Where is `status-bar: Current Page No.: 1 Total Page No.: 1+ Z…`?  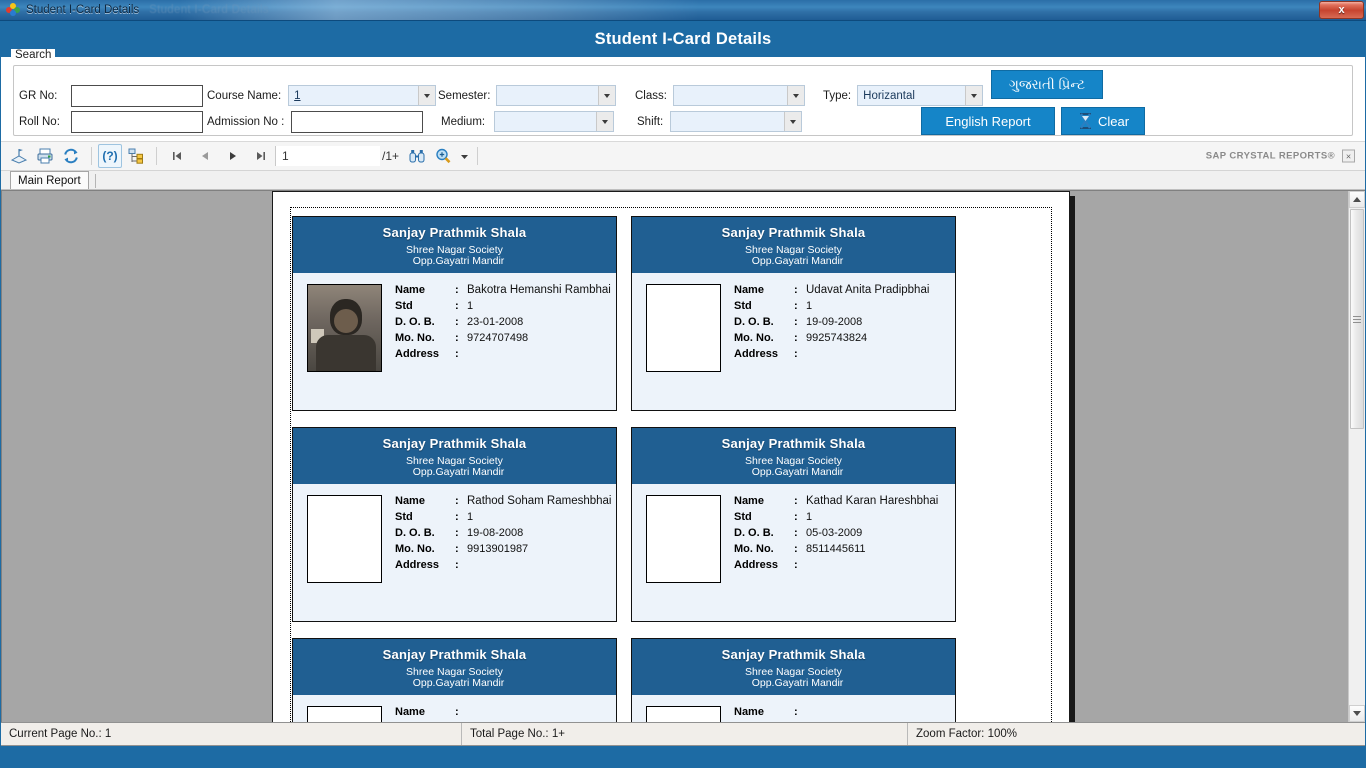
status-bar: Current Page No.: 1 Total Page No.: 1+ Z… is located at coordinates (683, 734).